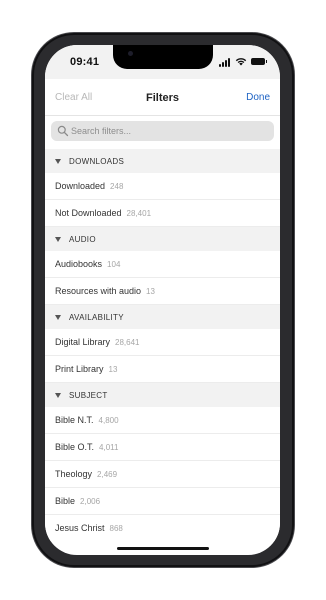  What do you see at coordinates (162, 239) in the screenshot?
I see `section-header-audio: AUDIO` at bounding box center [162, 239].